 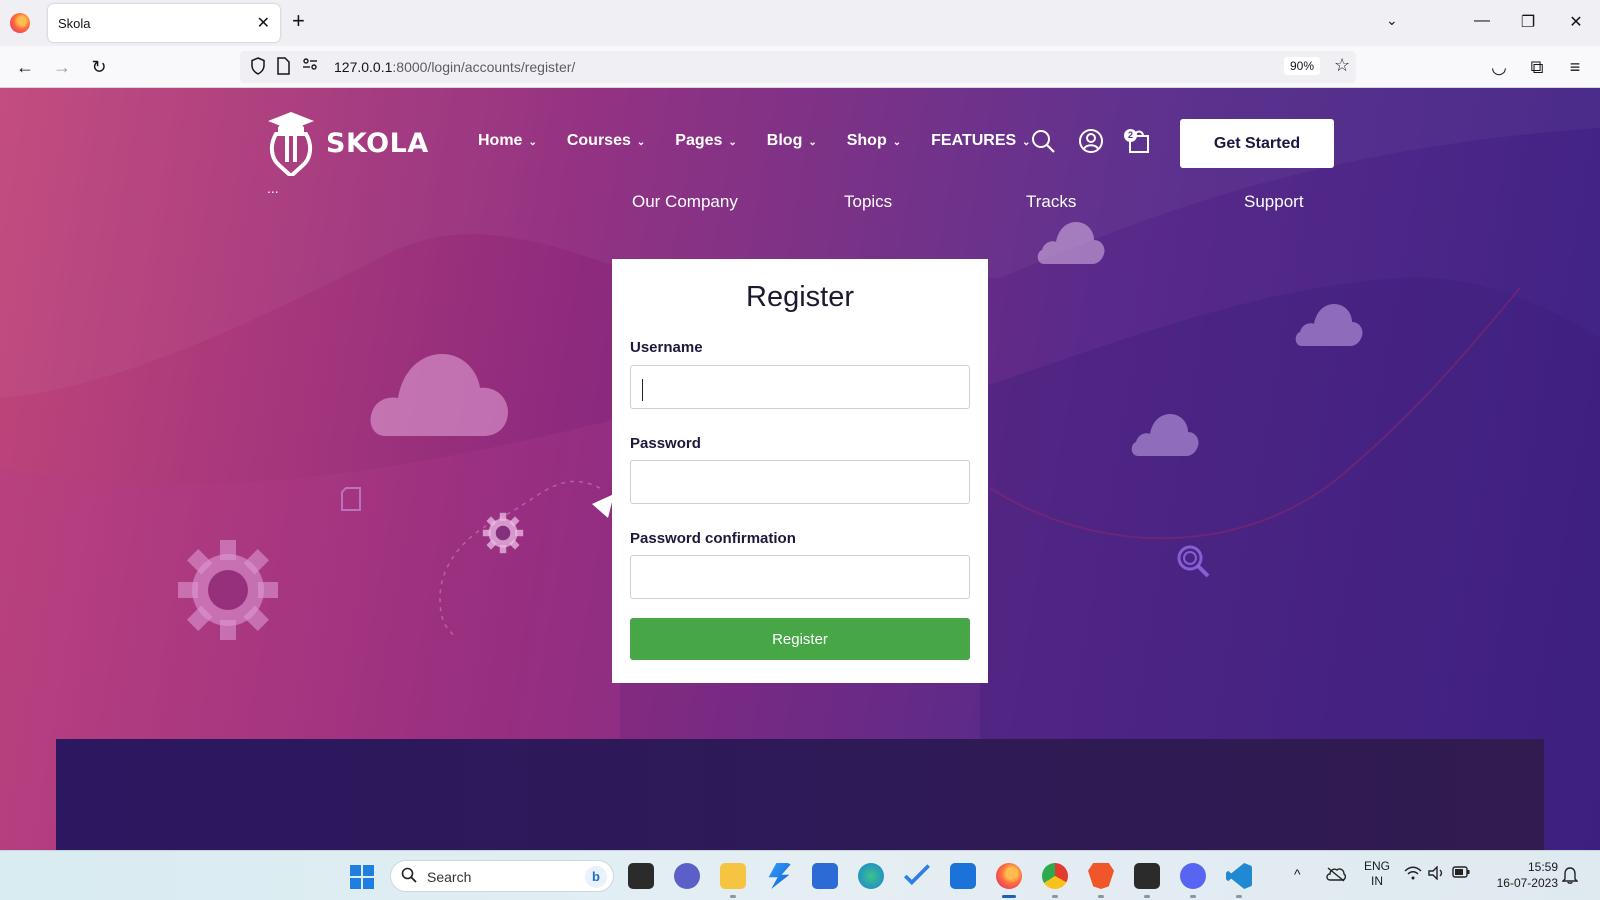 I want to click on username-label: Username, so click(x=666, y=347).